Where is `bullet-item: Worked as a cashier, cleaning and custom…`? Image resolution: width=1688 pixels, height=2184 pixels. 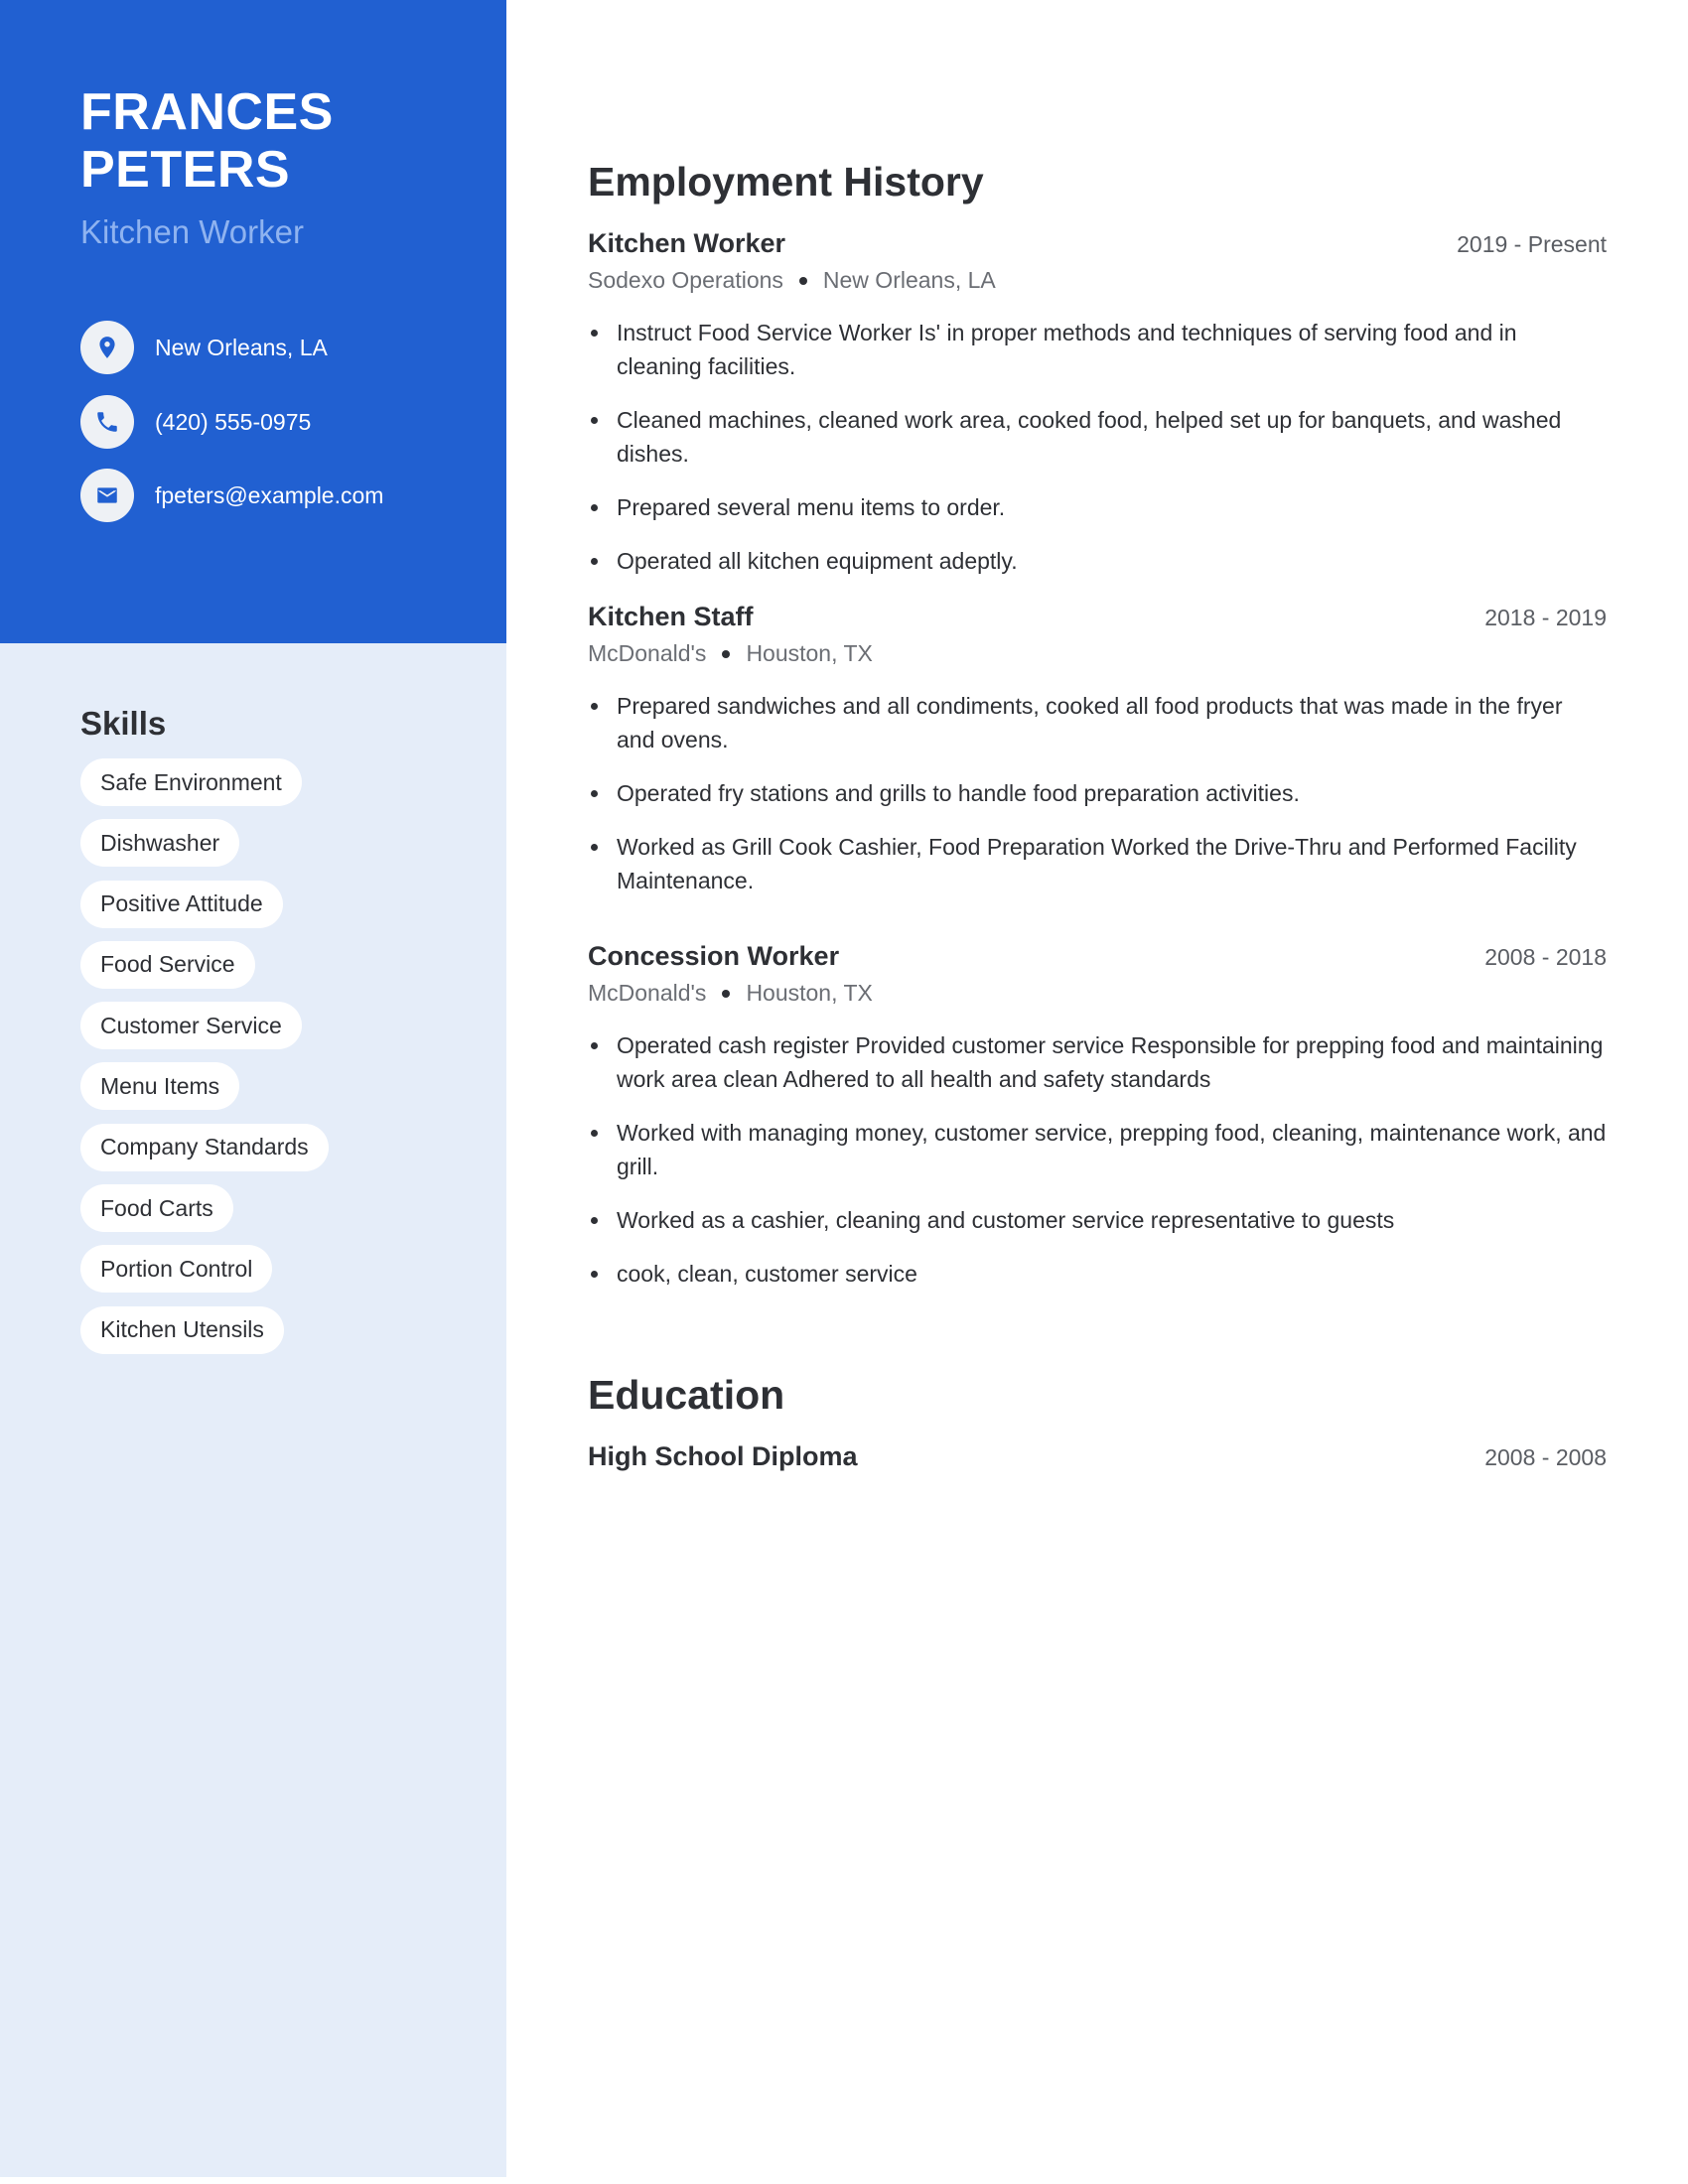
bullet-item: Worked as a cashier, cleaning and custom… is located at coordinates (1097, 1220).